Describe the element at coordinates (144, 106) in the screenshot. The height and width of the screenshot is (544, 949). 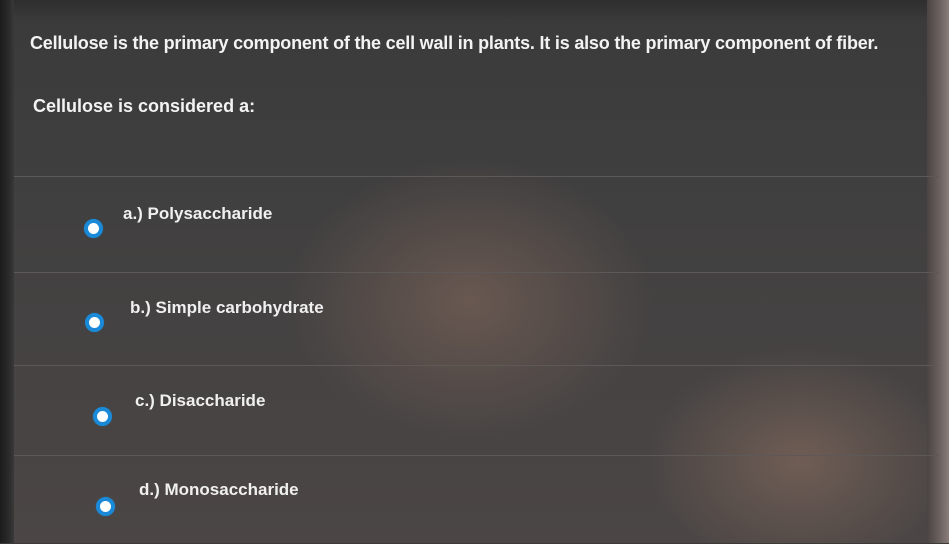
I see `question-prompt: Cellulose is considered a:` at that location.